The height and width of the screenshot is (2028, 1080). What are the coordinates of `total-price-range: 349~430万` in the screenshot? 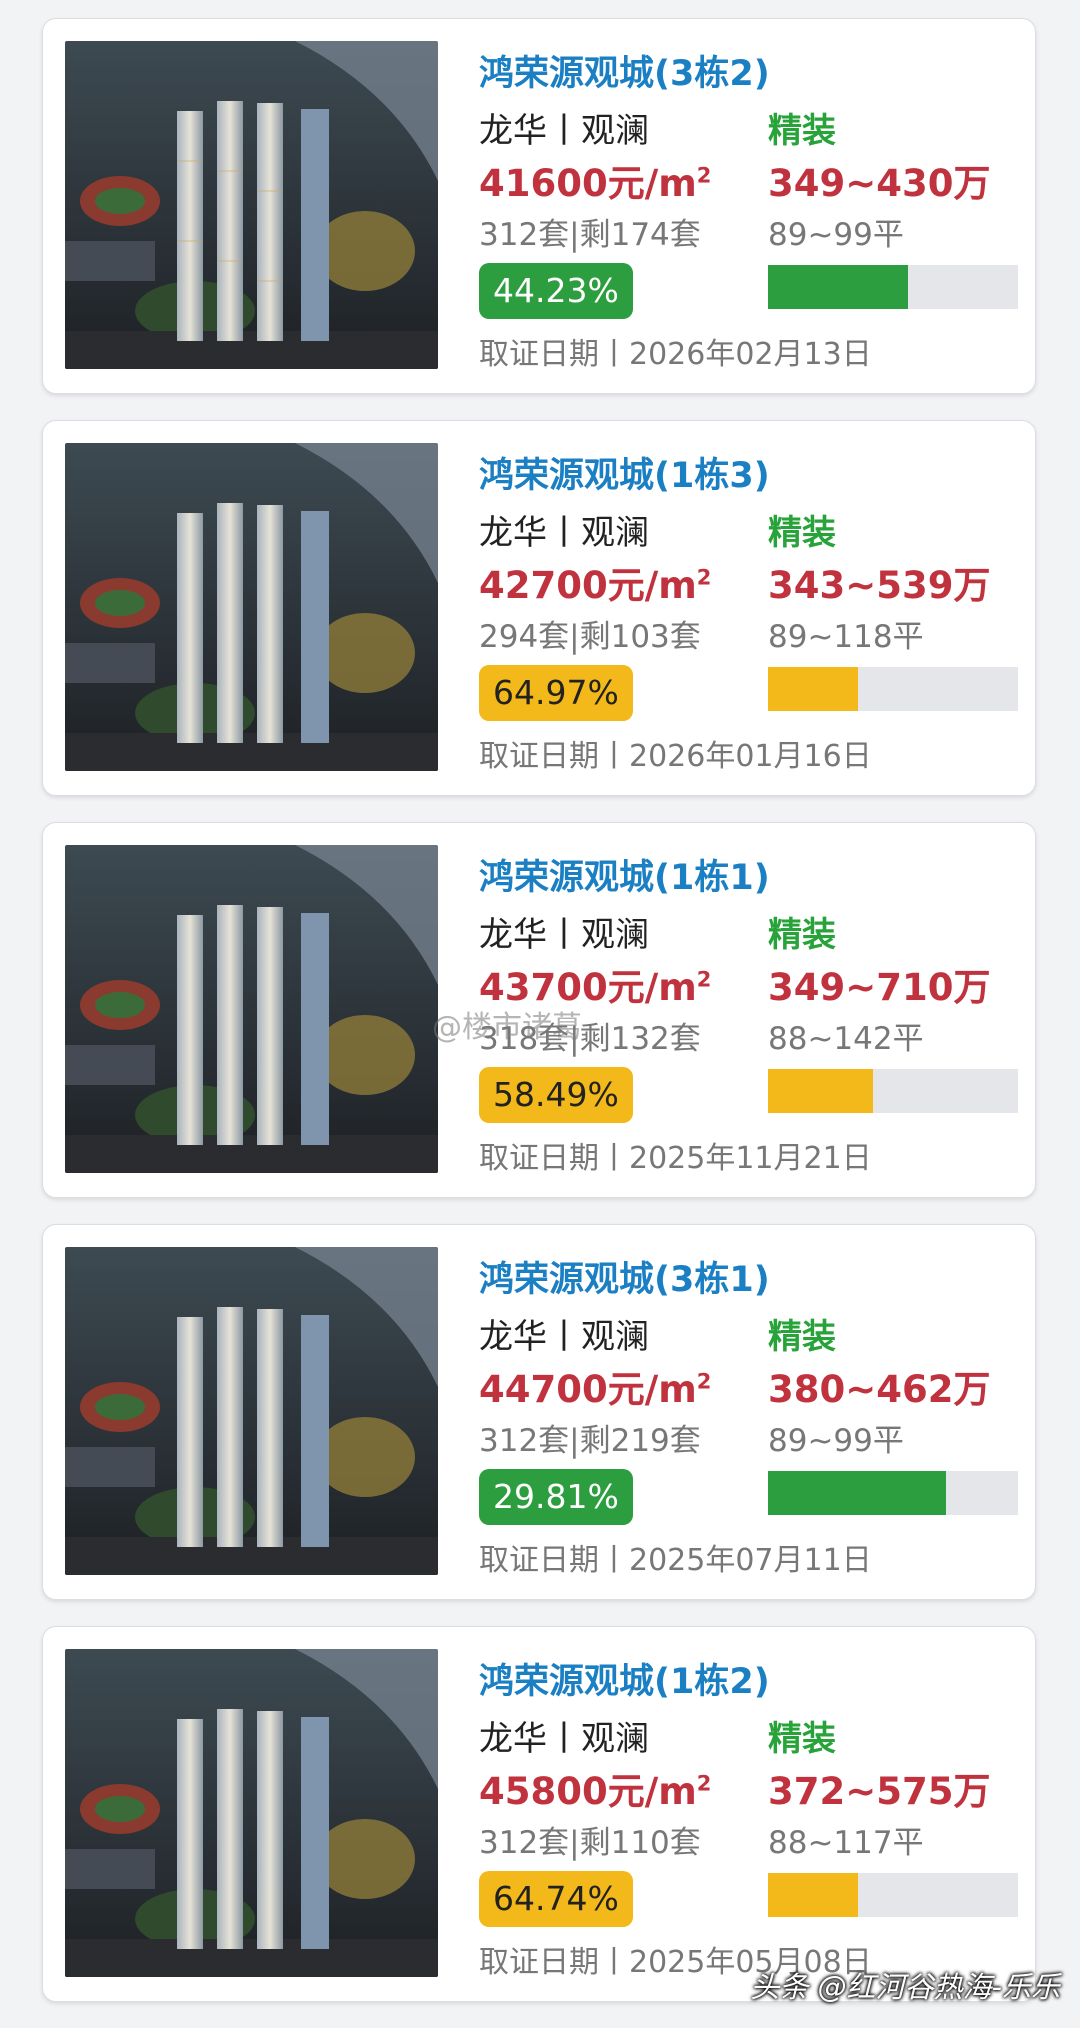 It's located at (879, 183).